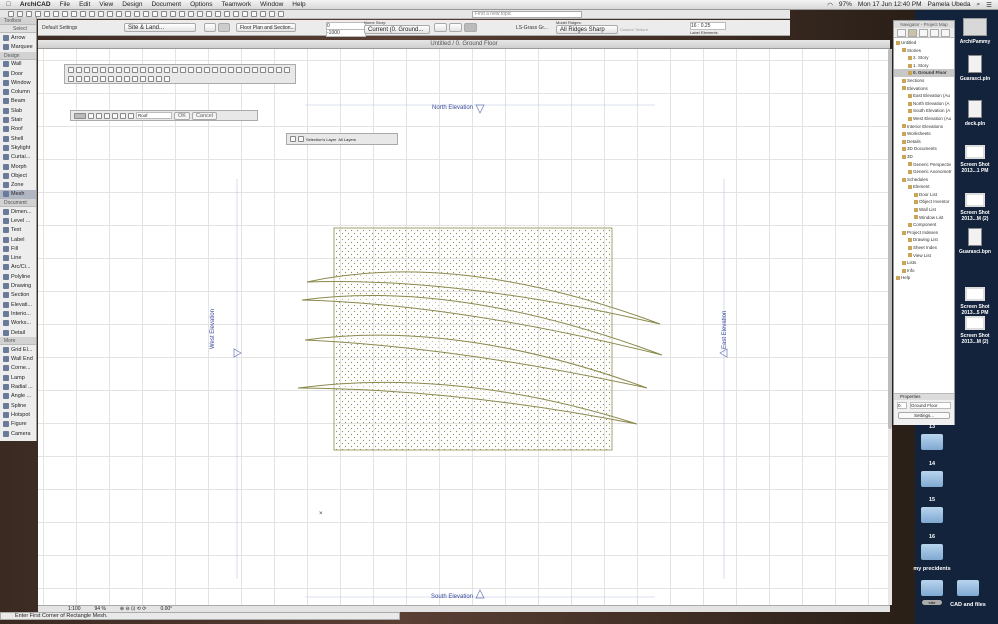  Describe the element at coordinates (932, 589) in the screenshot. I see `desktop-folder-site` at that location.